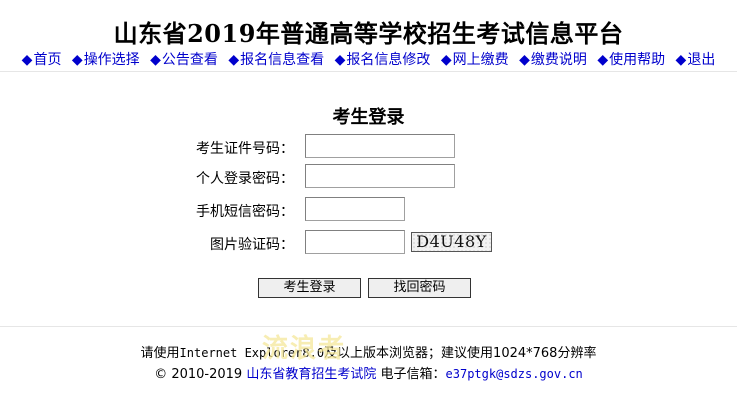  I want to click on page-title: 山东省2019年普通高等学校招生考试信息平台, so click(368, 33).